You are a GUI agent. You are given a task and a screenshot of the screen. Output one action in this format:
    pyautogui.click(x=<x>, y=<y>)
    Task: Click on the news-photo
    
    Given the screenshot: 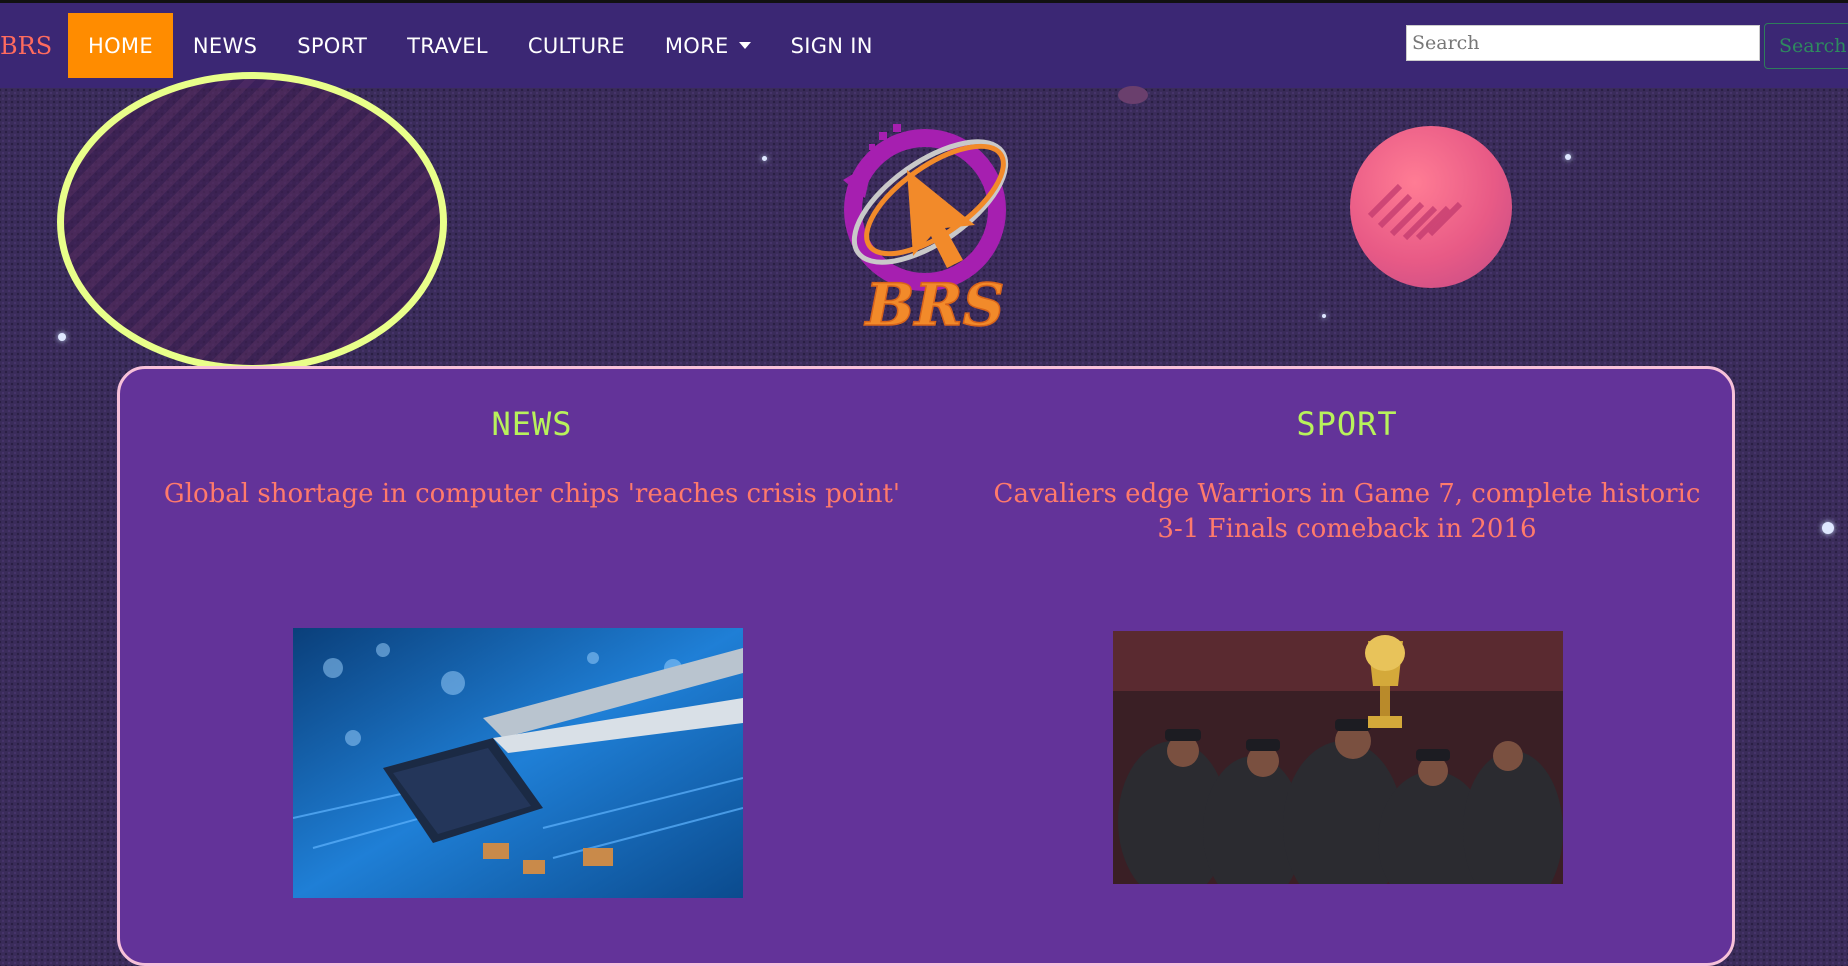 What is the action you would take?
    pyautogui.click(x=518, y=763)
    